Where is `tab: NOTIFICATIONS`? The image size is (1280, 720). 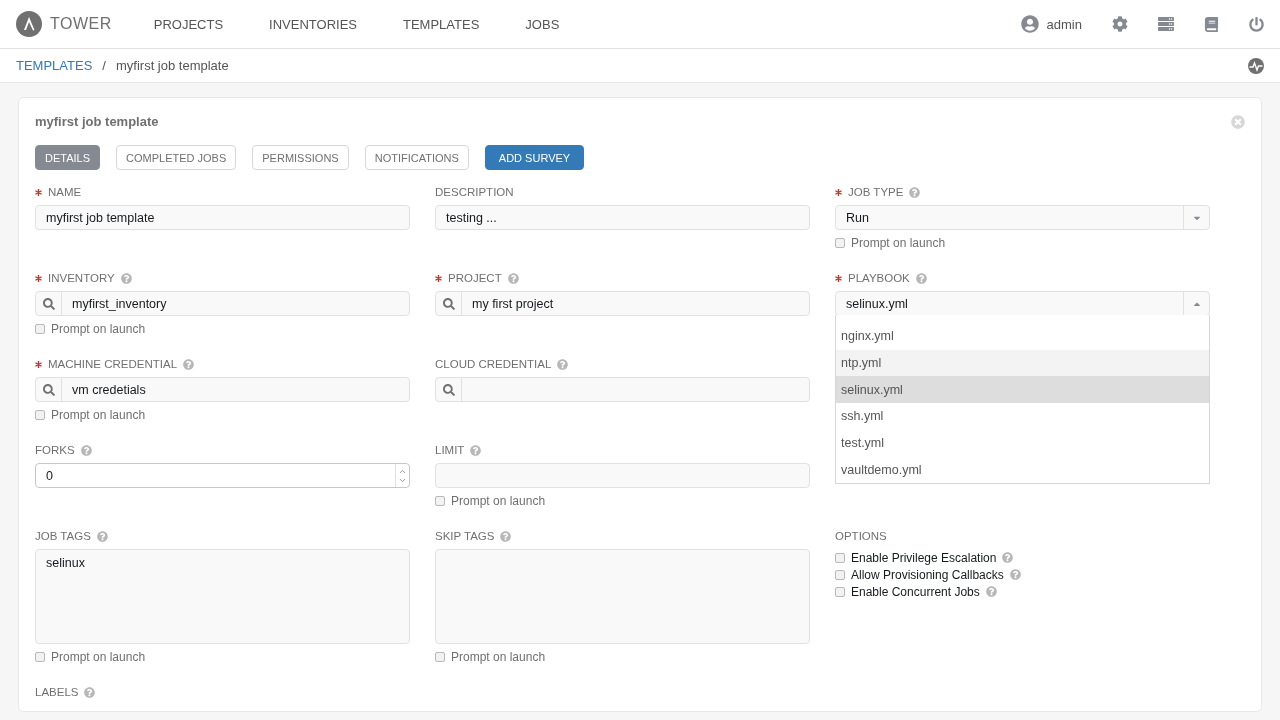 tab: NOTIFICATIONS is located at coordinates (416, 157).